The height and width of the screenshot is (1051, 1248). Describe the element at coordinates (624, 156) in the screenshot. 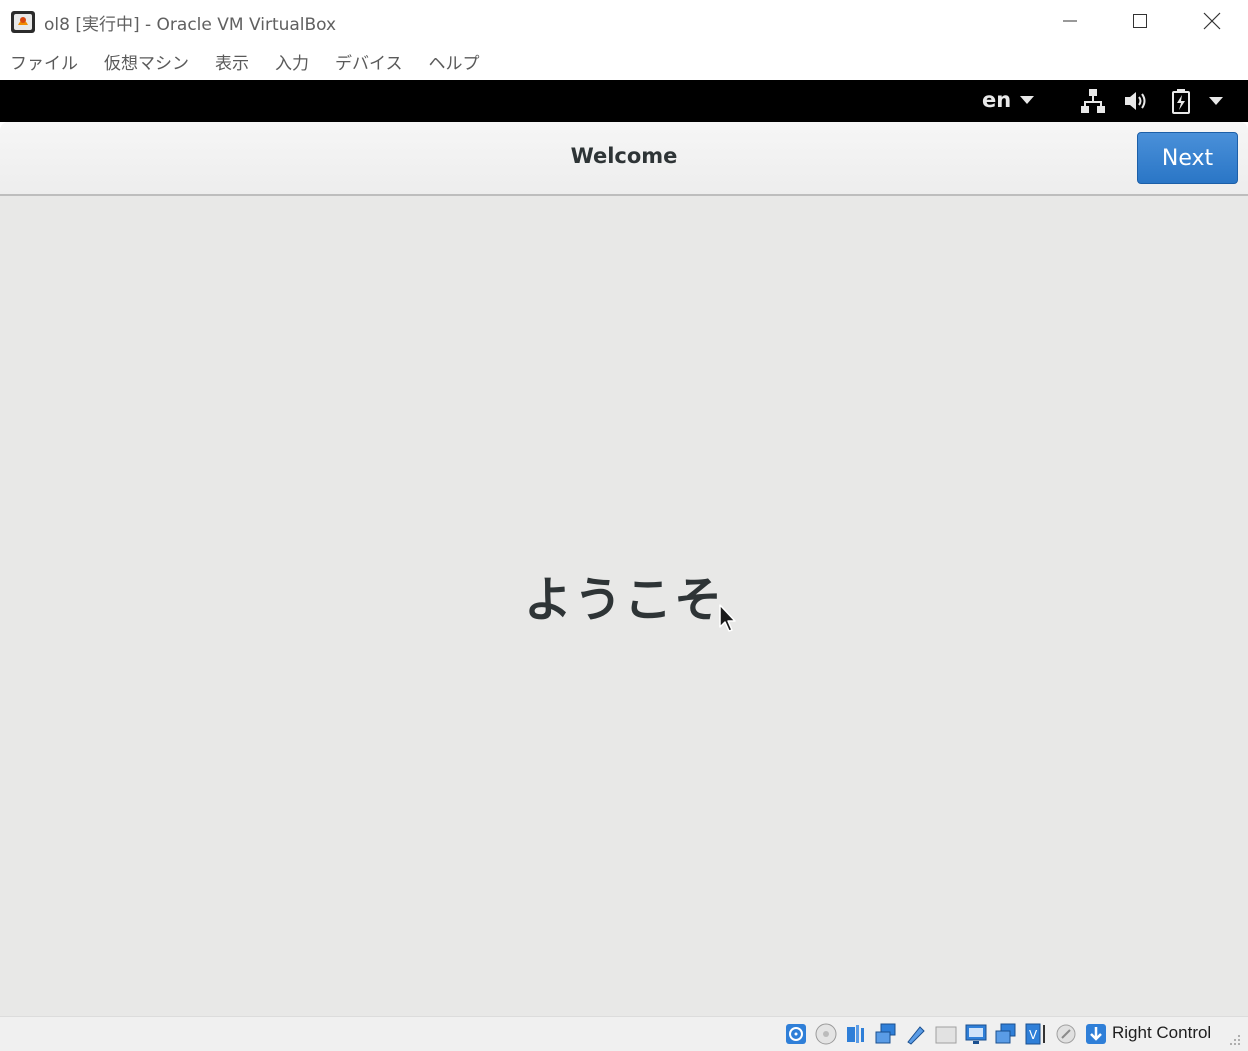

I see `page-title: Welcome` at that location.